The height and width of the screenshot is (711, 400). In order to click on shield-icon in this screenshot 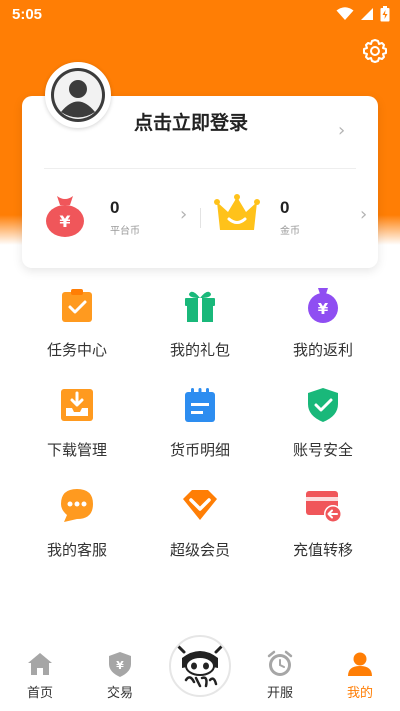, I will do `click(323, 405)`.